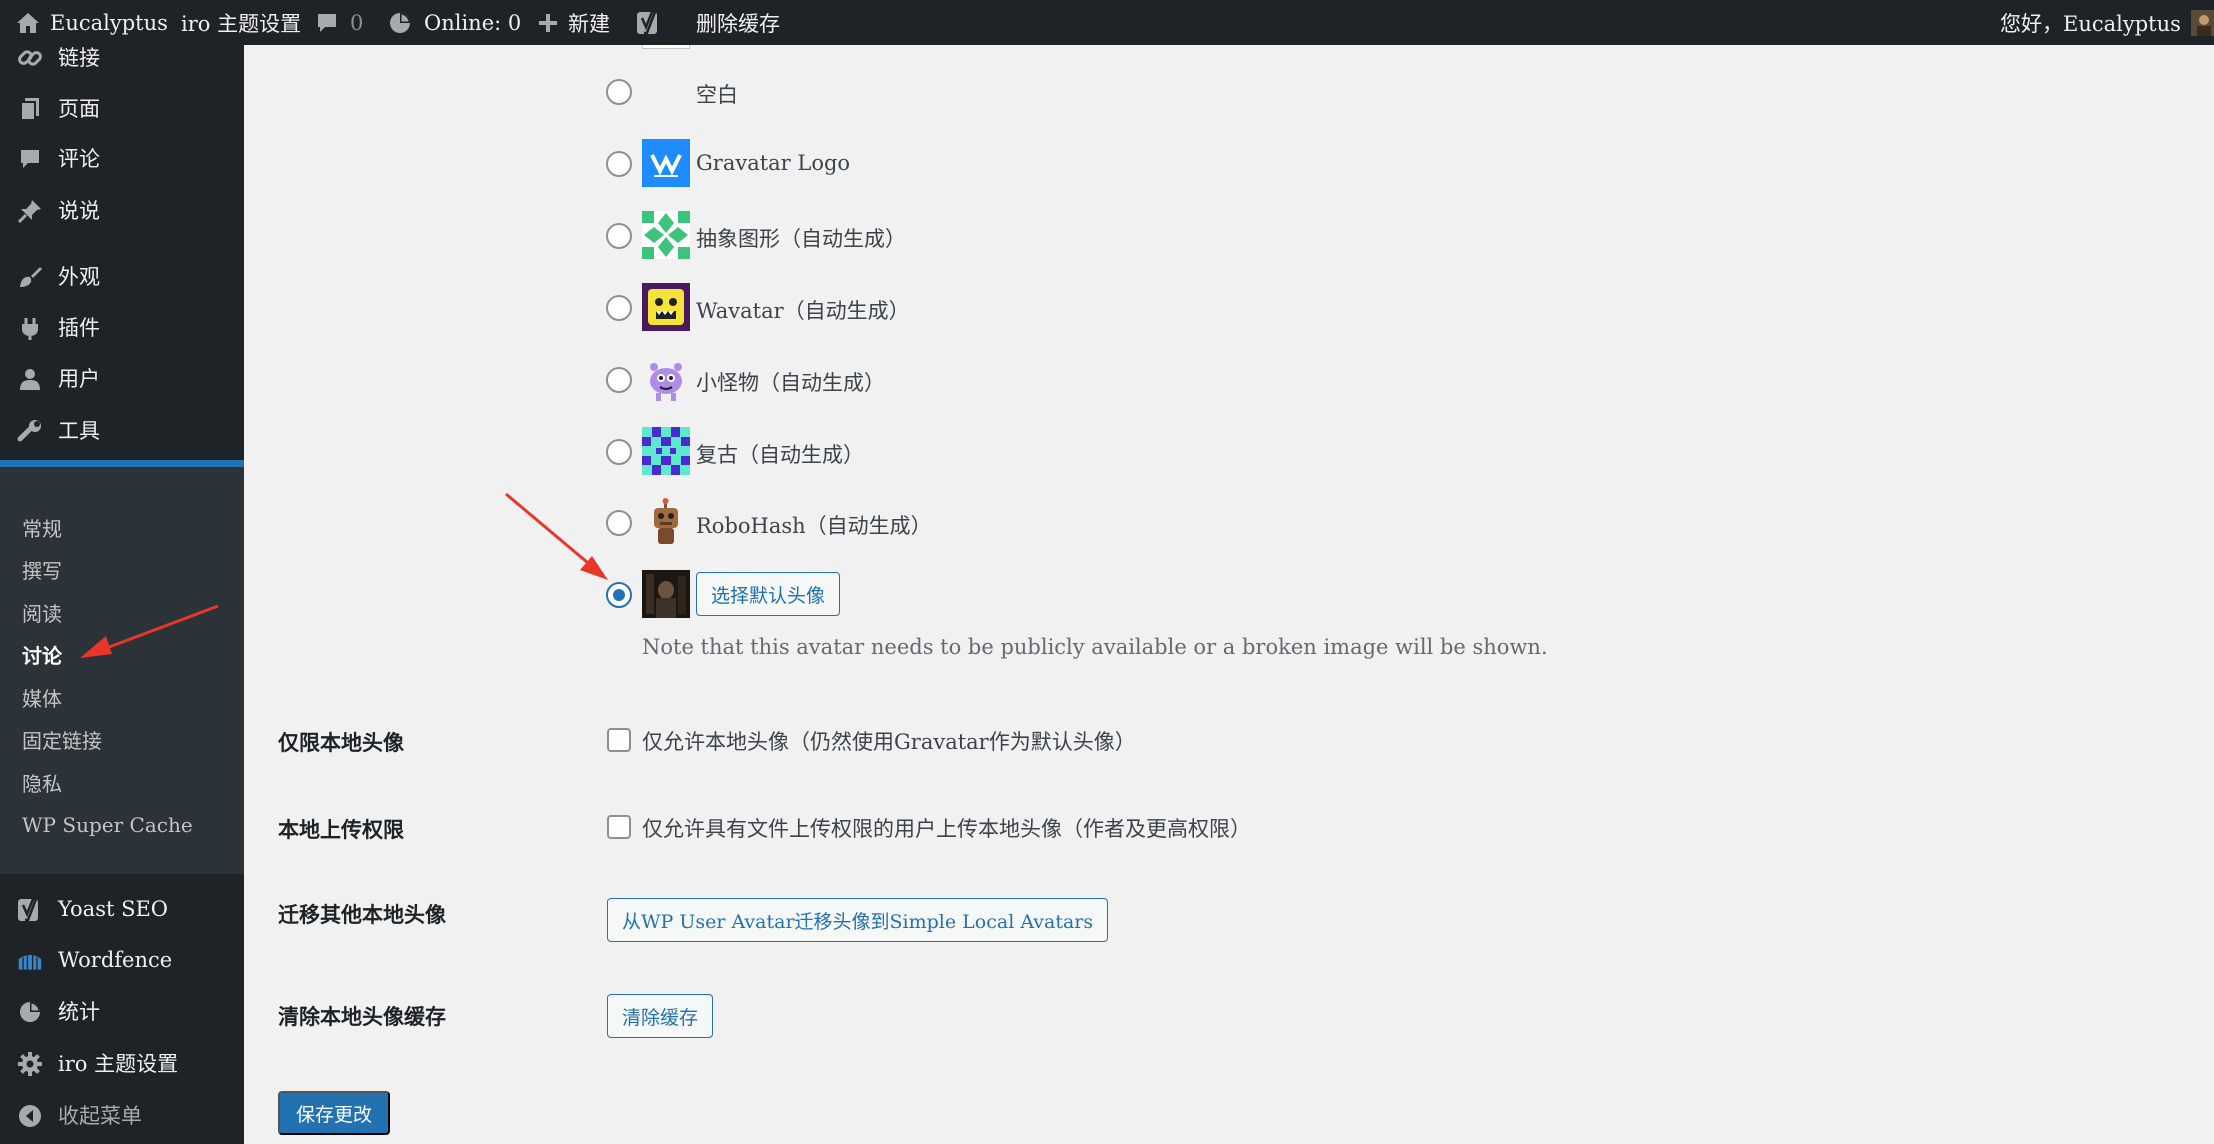  Describe the element at coordinates (357, 22) in the screenshot. I see `comments-count: 0` at that location.